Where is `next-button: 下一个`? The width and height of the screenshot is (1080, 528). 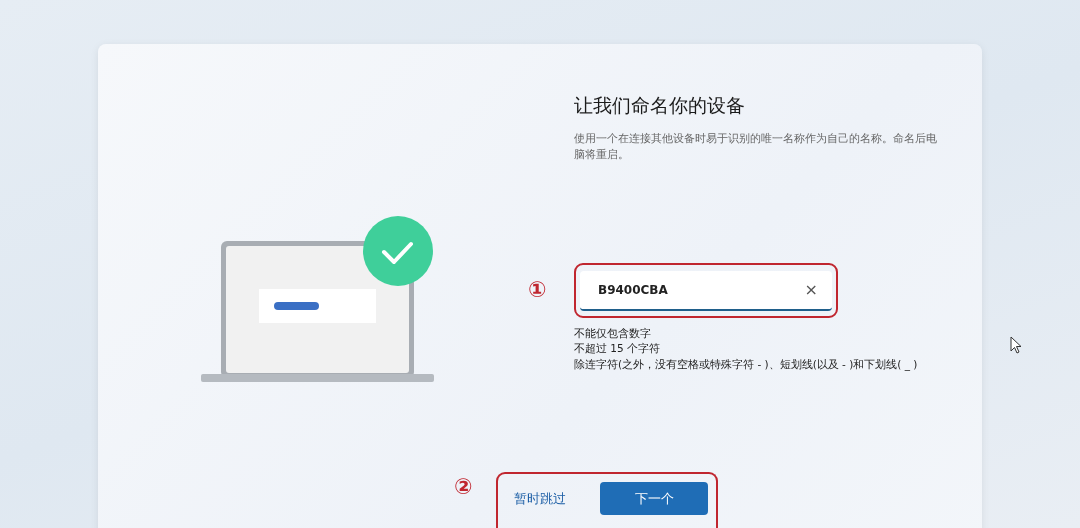 next-button: 下一个 is located at coordinates (654, 499).